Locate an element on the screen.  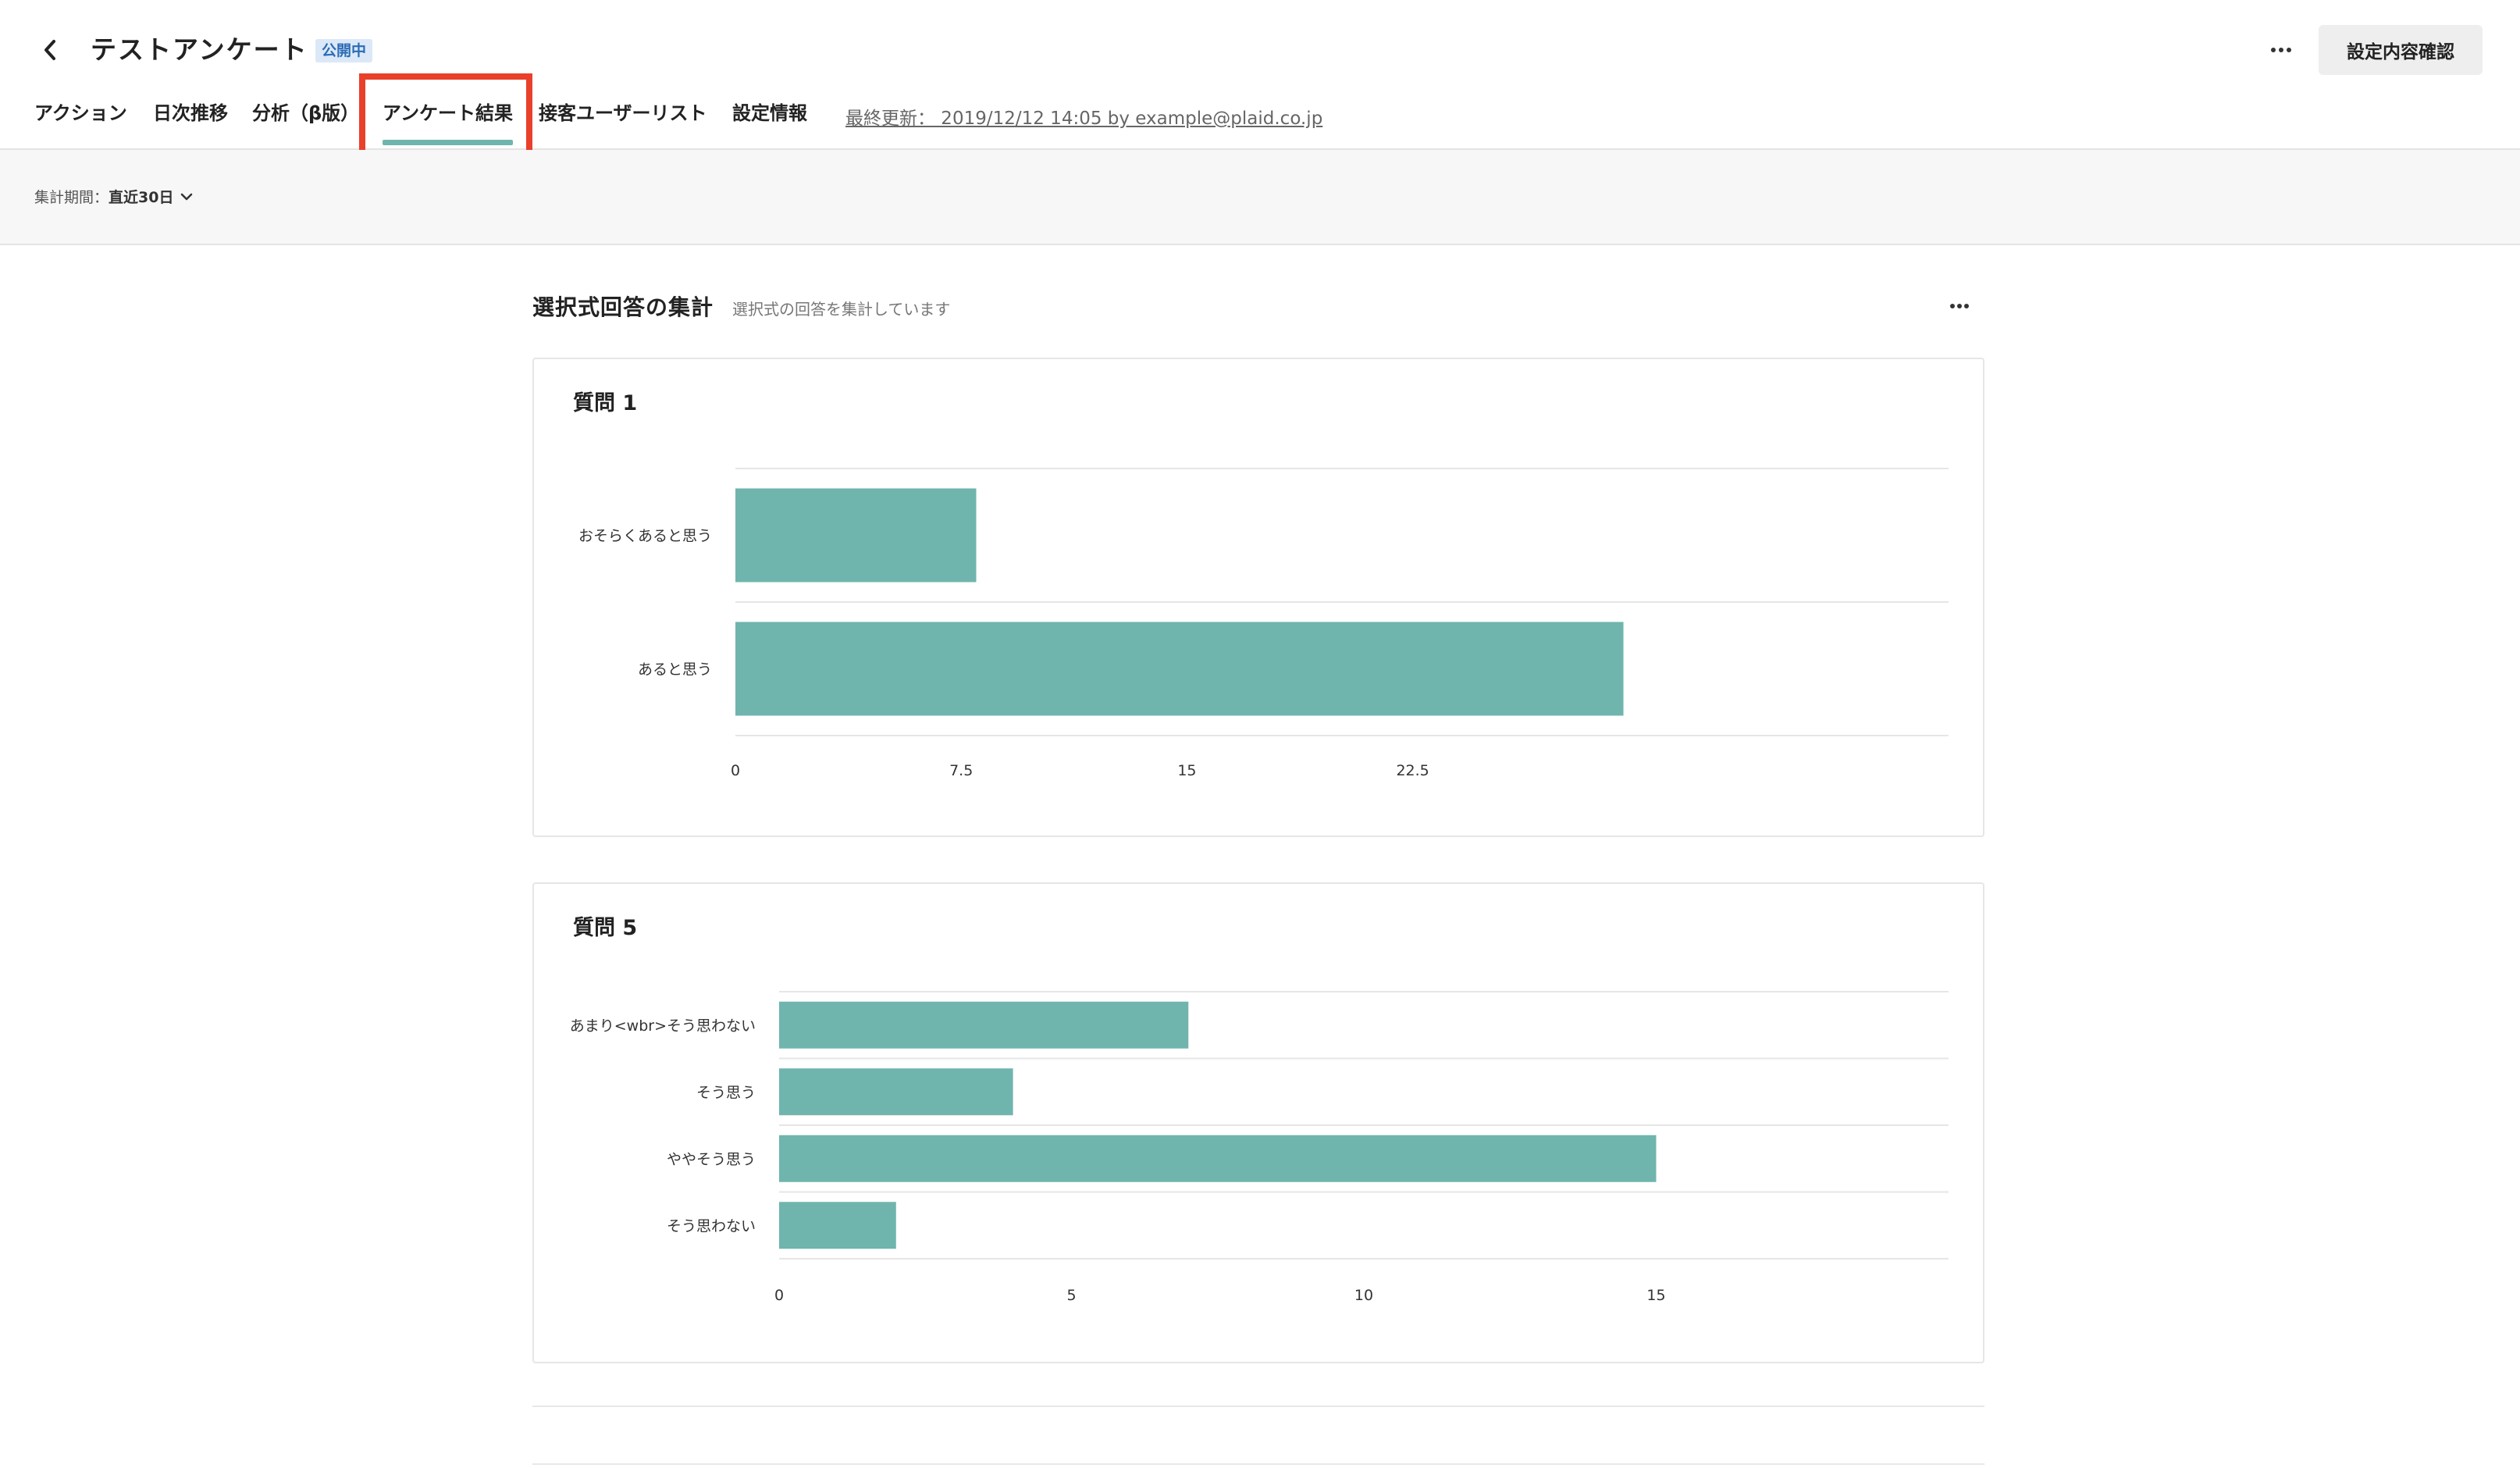
tab-daily-trend: 日次推移 is located at coordinates (190, 122).